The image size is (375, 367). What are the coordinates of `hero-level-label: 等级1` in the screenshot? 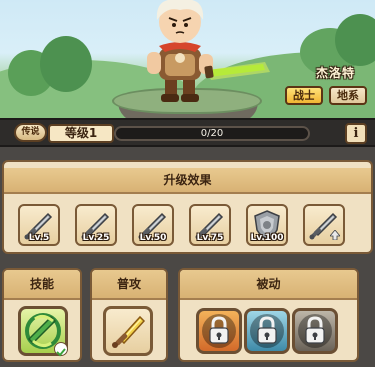 It's located at (81, 133).